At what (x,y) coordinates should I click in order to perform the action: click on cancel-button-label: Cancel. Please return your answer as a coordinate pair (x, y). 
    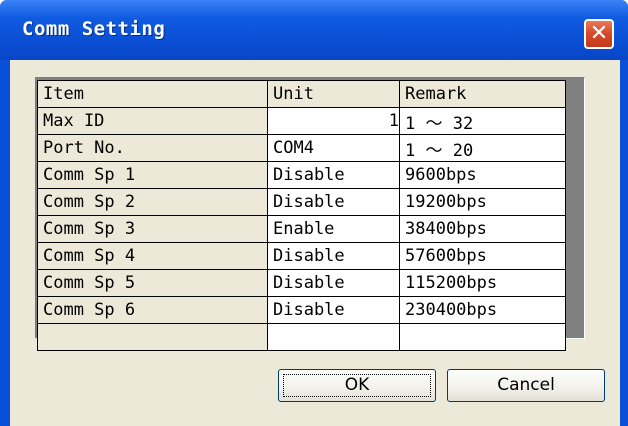
    Looking at the image, I should click on (526, 385).